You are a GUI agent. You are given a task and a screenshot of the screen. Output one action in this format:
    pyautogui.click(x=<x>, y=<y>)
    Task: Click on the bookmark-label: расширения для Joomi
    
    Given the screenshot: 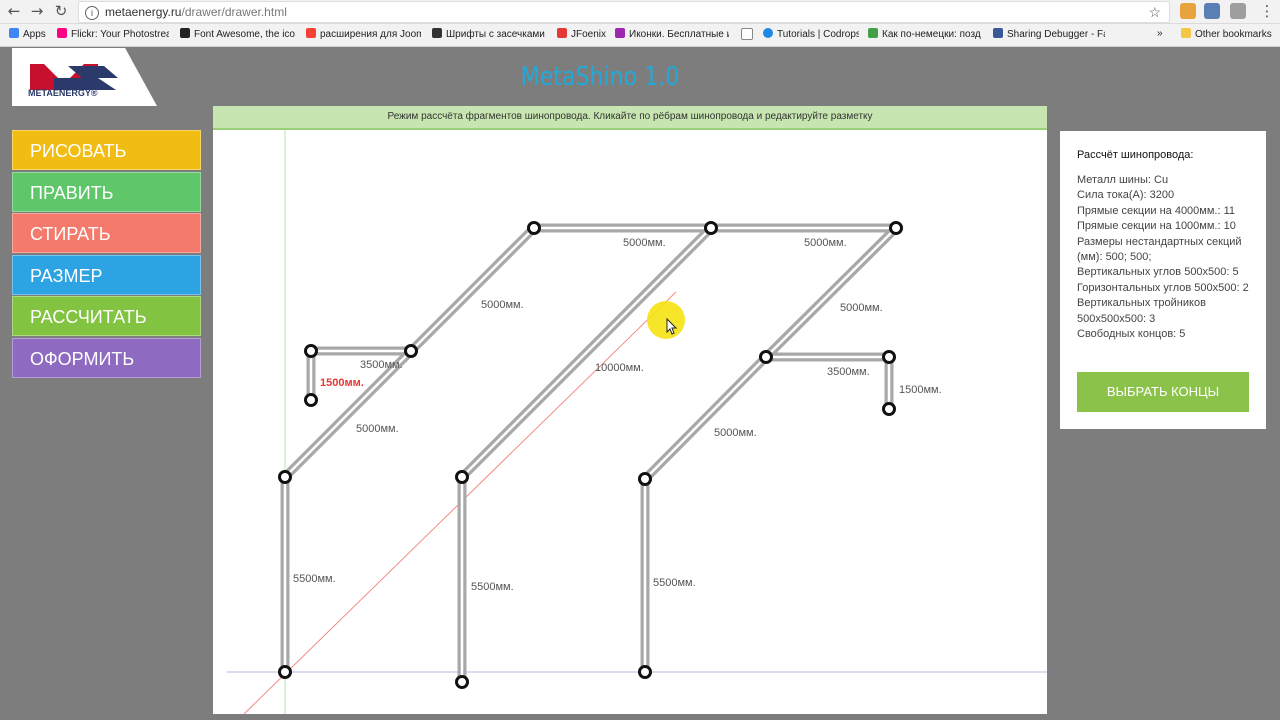 What is the action you would take?
    pyautogui.click(x=370, y=34)
    